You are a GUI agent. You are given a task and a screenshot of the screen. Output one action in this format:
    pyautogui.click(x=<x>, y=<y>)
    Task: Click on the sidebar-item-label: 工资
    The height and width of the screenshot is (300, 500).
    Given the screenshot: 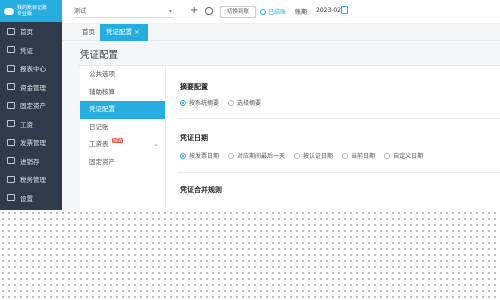 What is the action you would take?
    pyautogui.click(x=26, y=124)
    